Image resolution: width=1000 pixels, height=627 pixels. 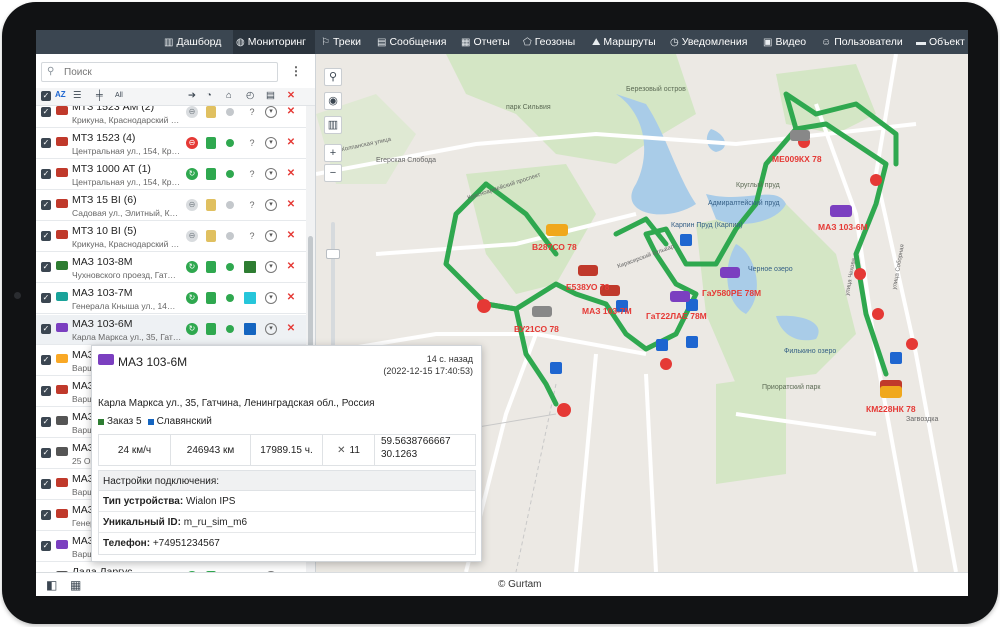 I want to click on nav-dashboard: ▥ Дашборд, so click(x=196, y=42).